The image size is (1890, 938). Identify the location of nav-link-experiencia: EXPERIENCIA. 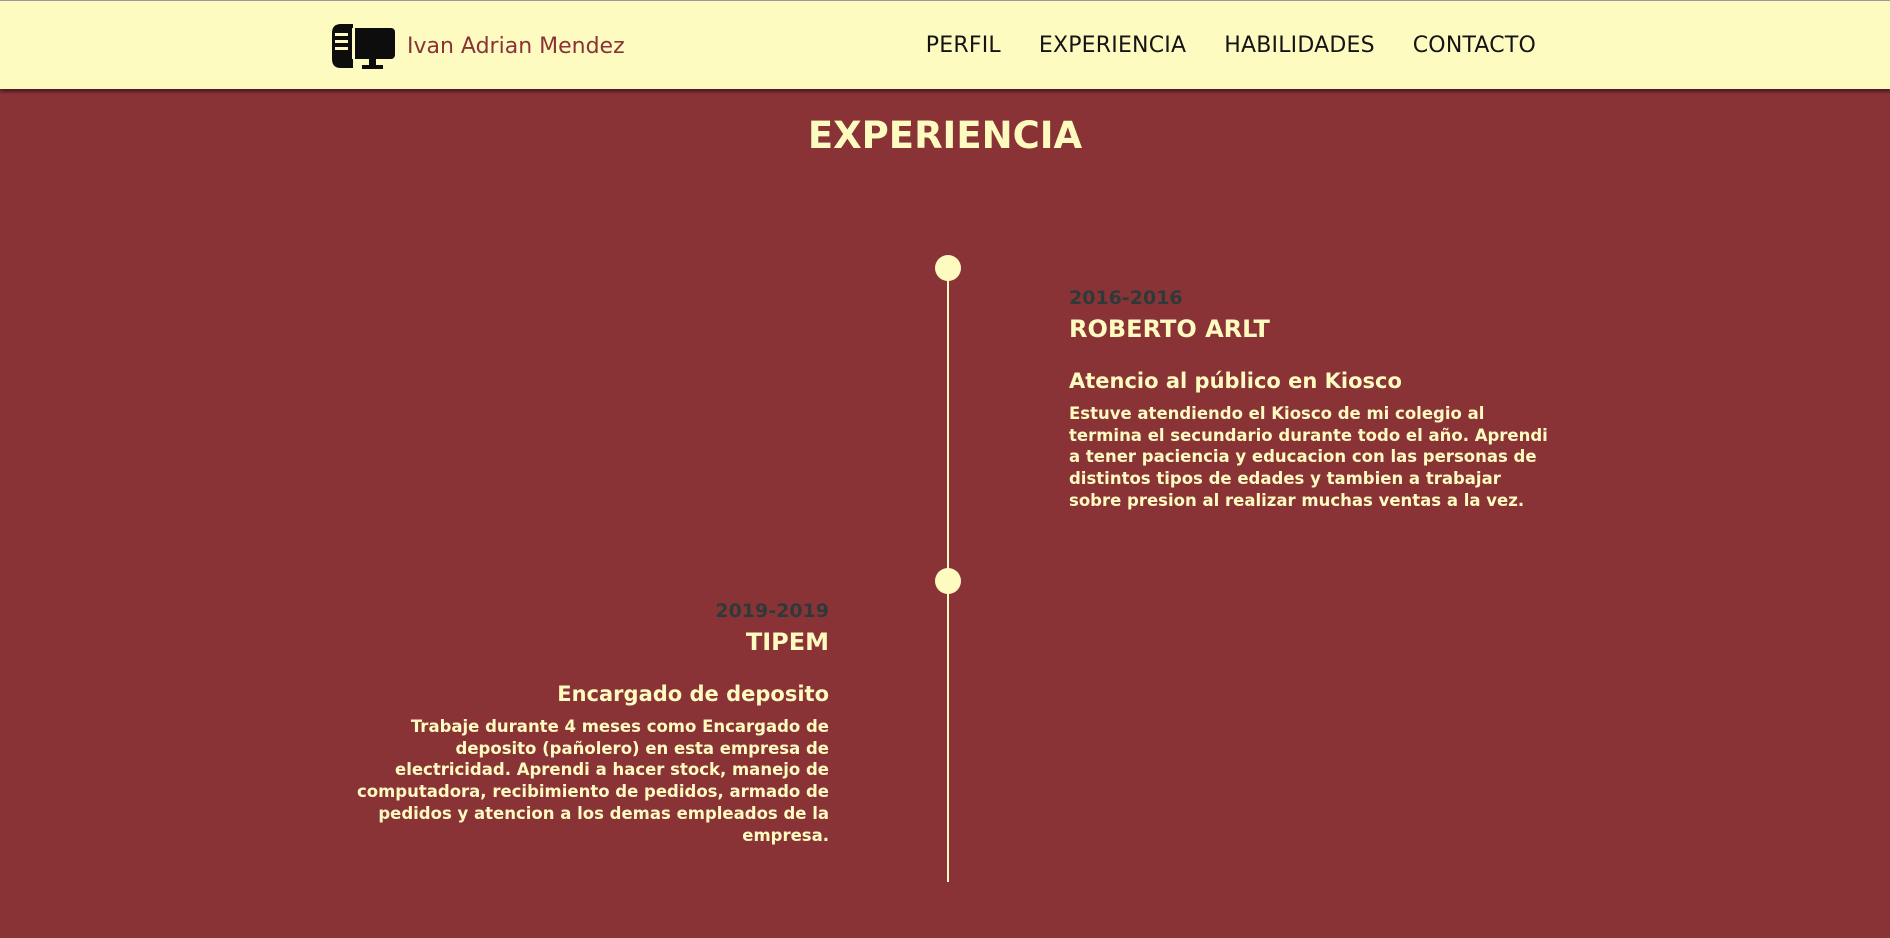
(1112, 45).